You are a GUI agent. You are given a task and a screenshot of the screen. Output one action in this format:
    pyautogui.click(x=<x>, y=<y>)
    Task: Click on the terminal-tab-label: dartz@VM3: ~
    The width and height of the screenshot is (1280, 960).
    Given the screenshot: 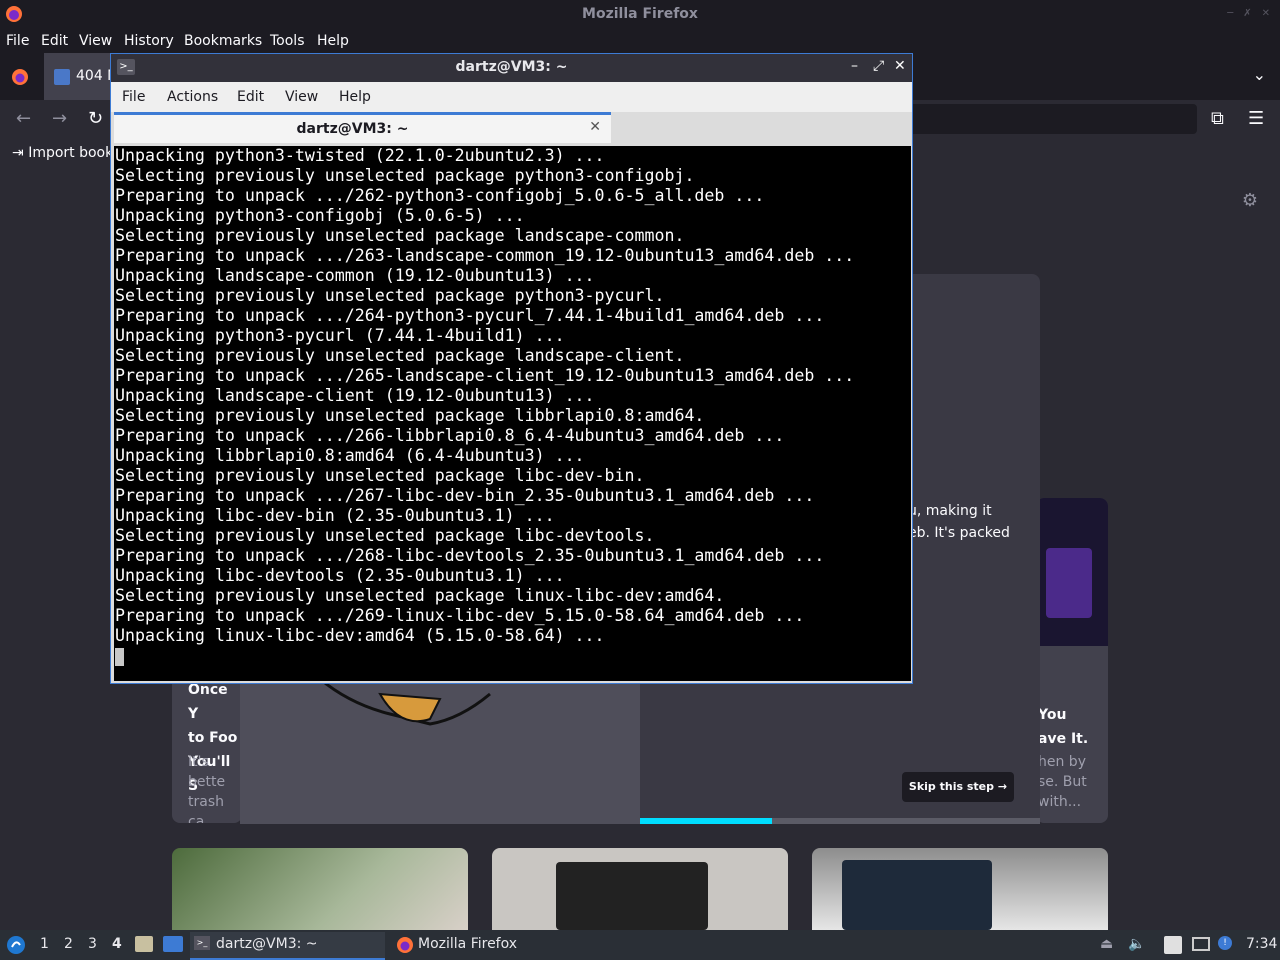 What is the action you would take?
    pyautogui.click(x=352, y=129)
    